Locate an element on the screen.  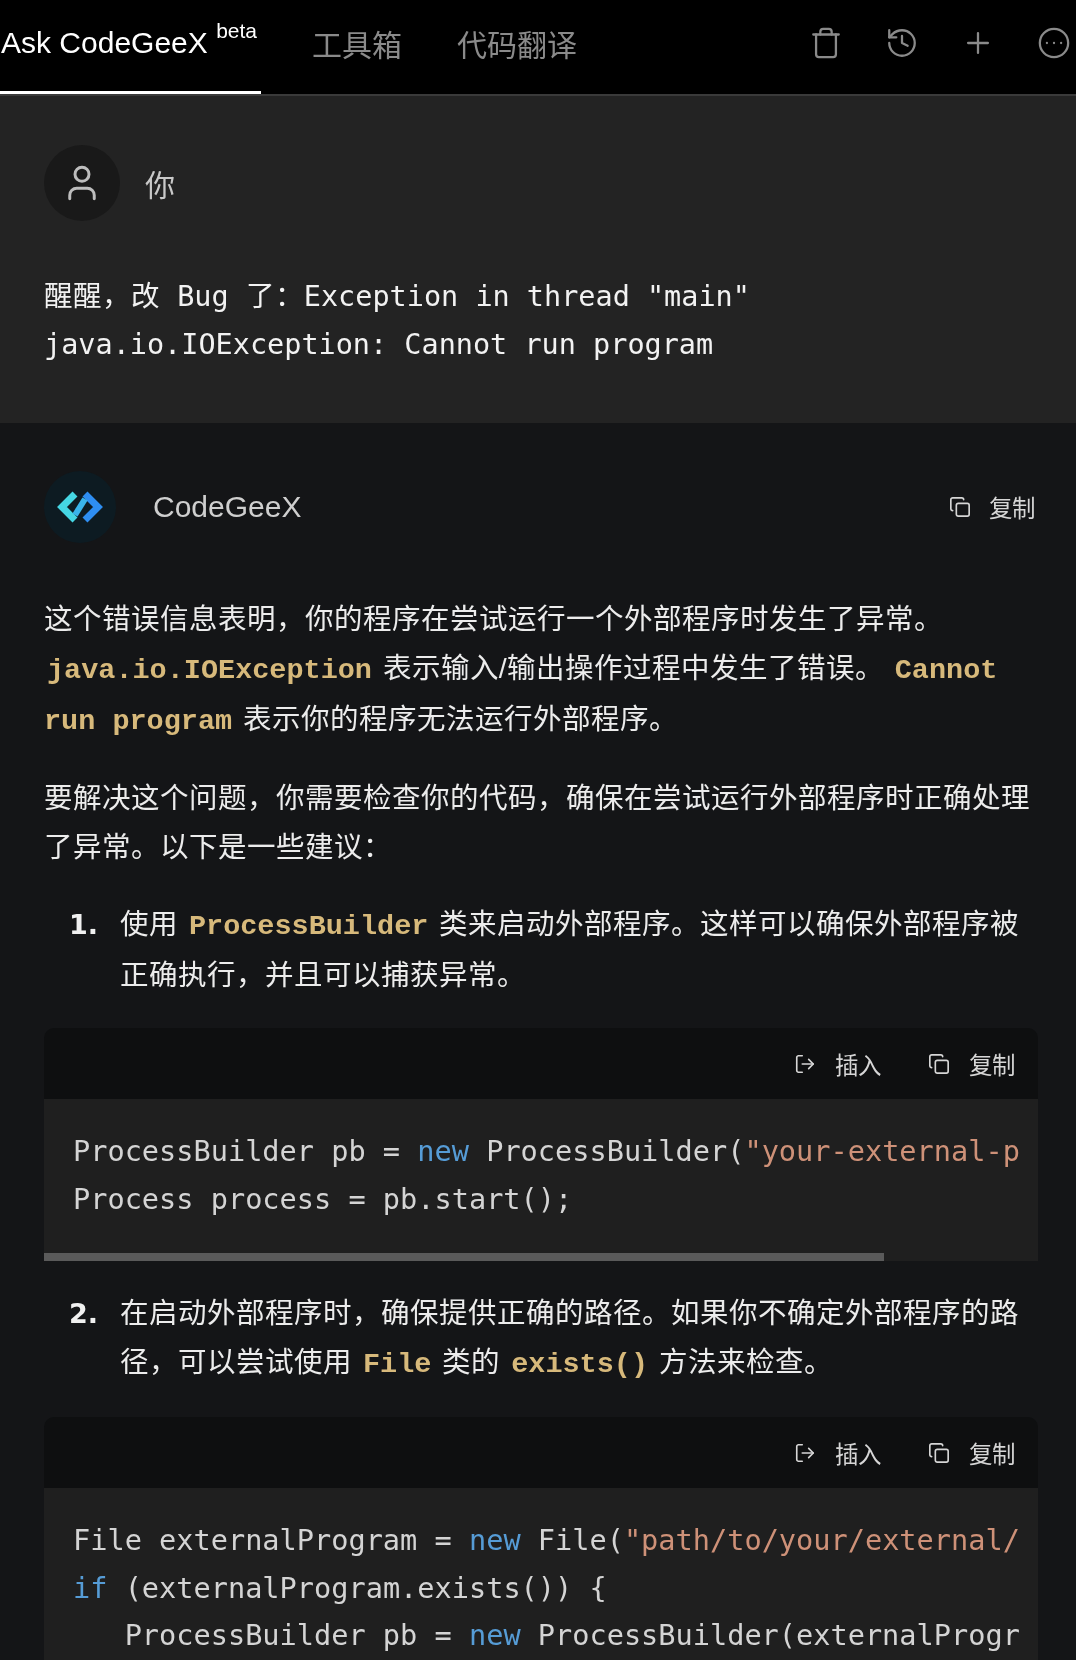
code-line: if (externalProgram.exists()) { is located at coordinates (340, 1588).